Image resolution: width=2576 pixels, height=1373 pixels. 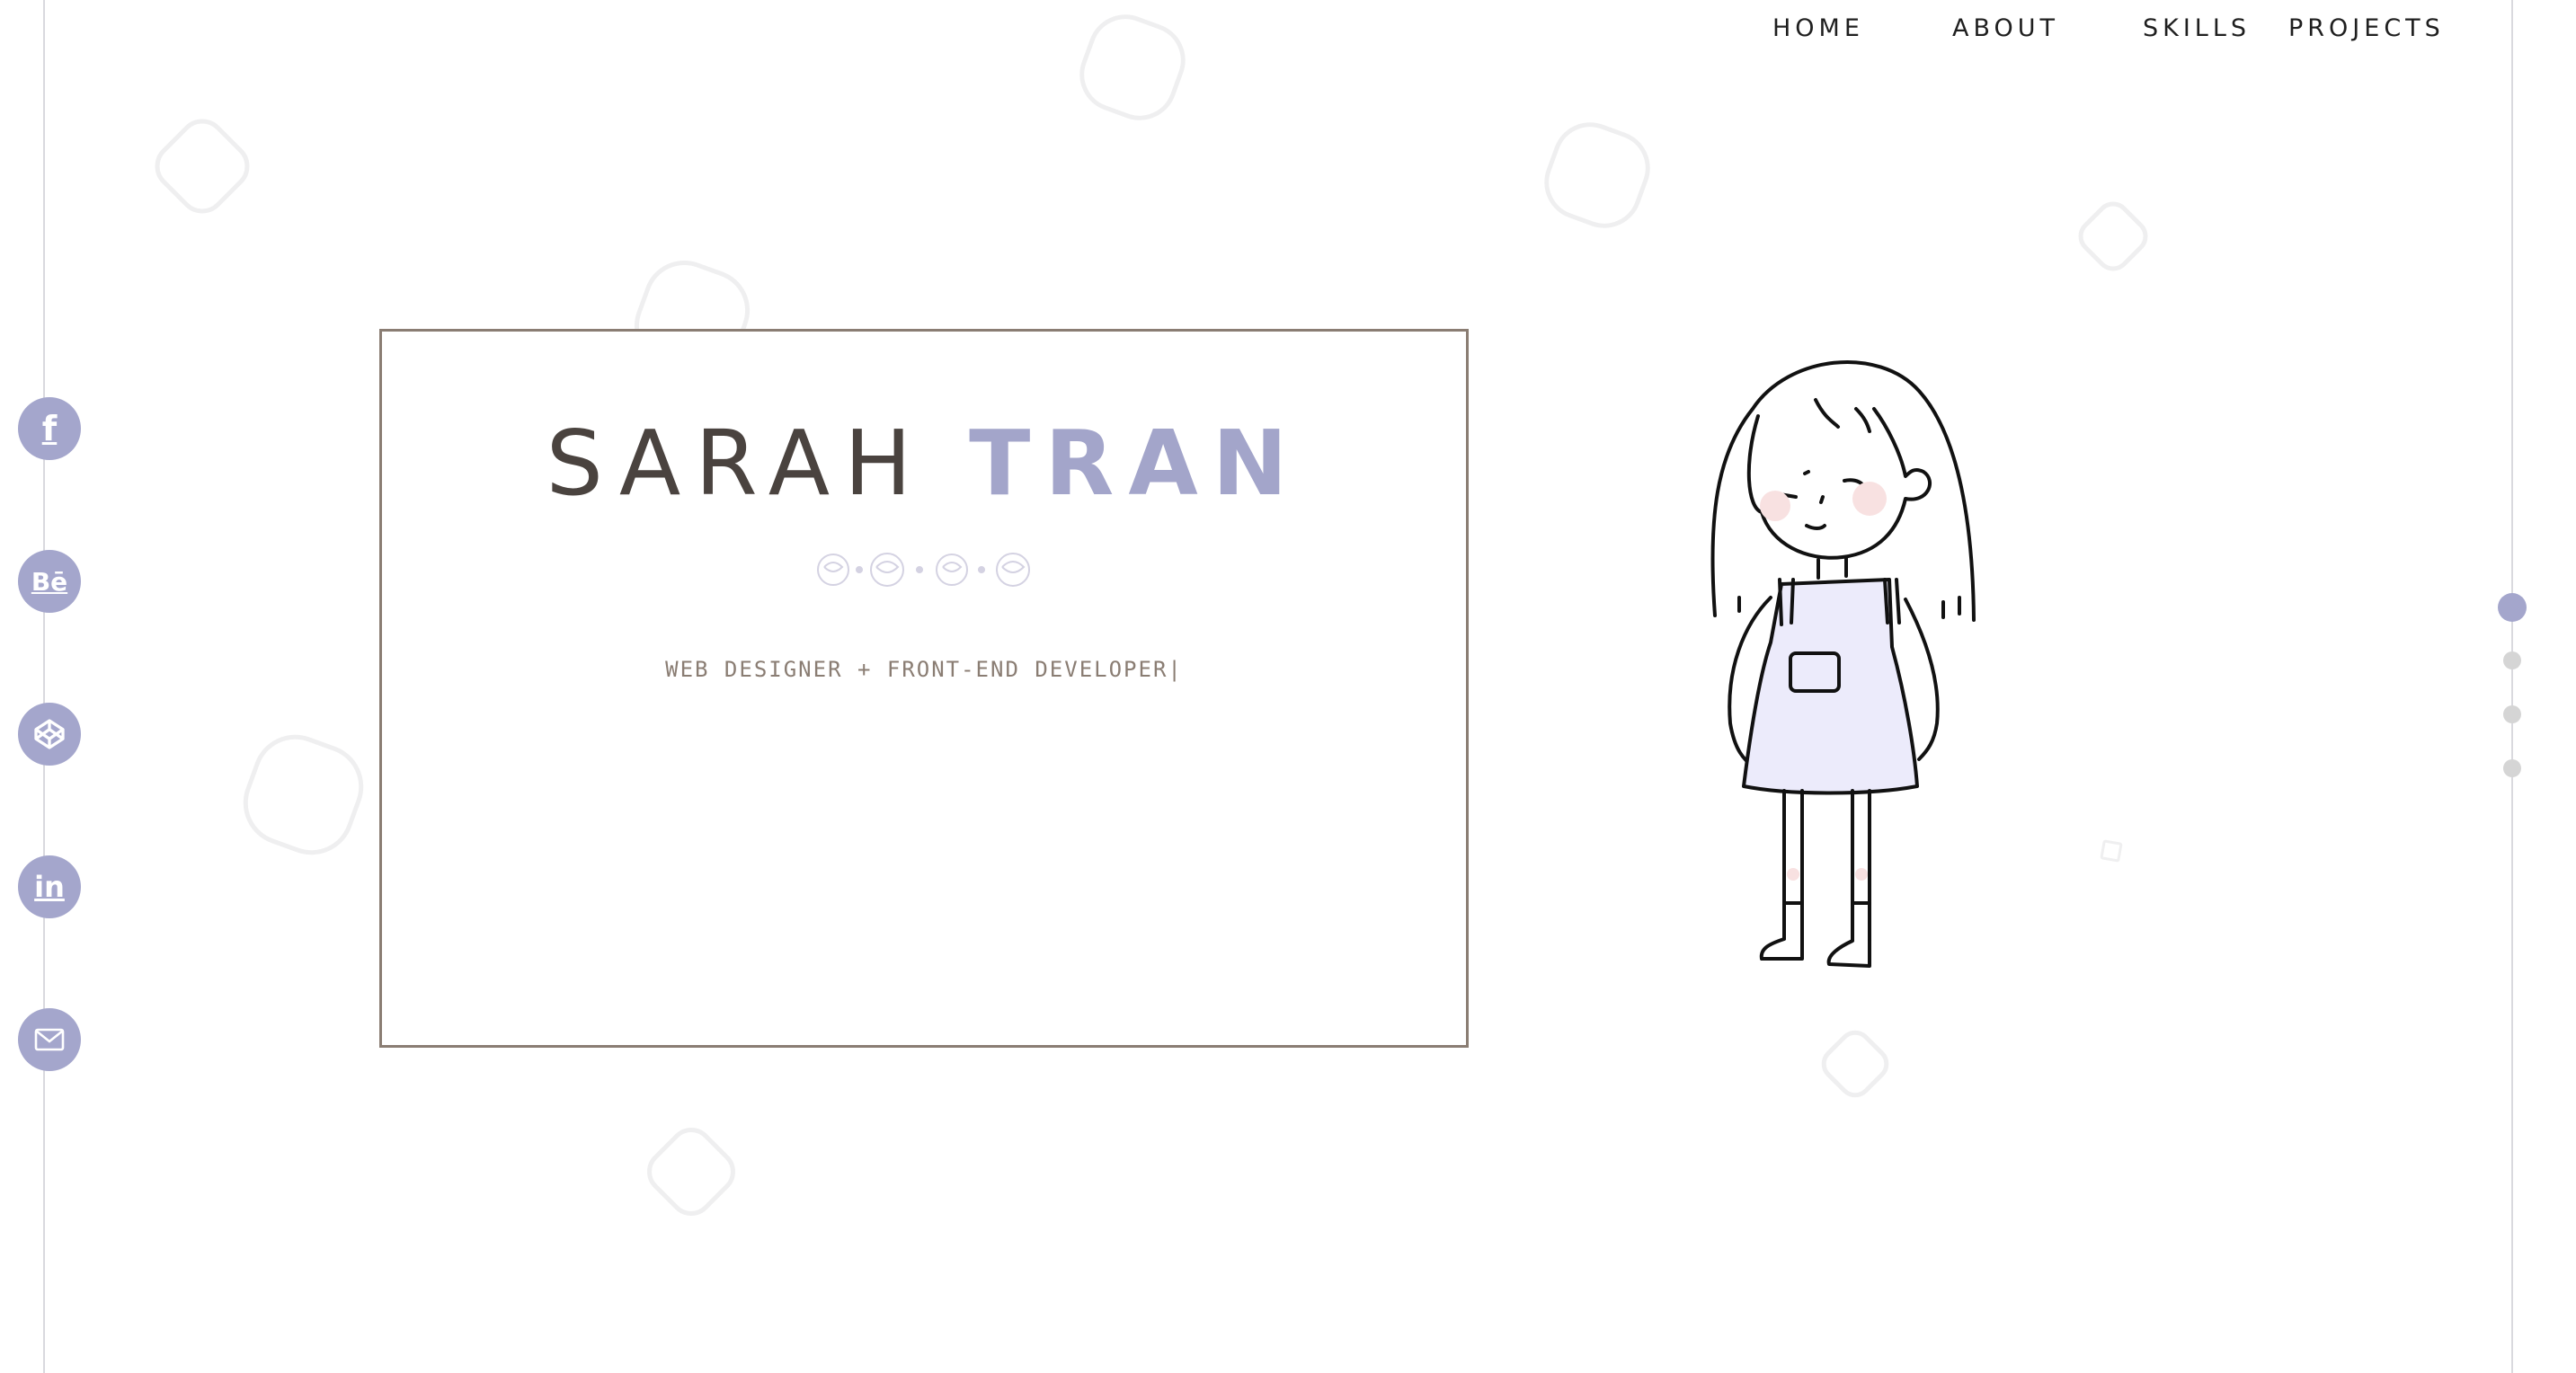 I want to click on codepen-icon, so click(x=49, y=734).